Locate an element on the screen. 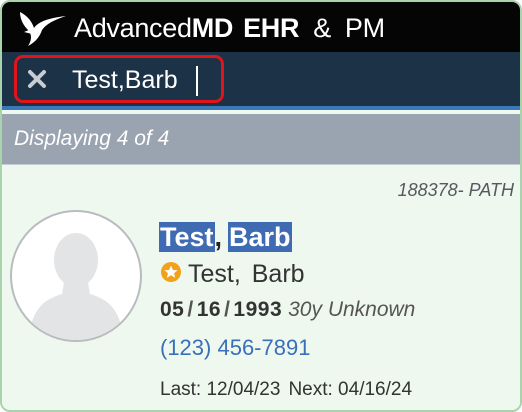 The height and width of the screenshot is (412, 522). next-visit: Next: 04/16/24 is located at coordinates (350, 389).